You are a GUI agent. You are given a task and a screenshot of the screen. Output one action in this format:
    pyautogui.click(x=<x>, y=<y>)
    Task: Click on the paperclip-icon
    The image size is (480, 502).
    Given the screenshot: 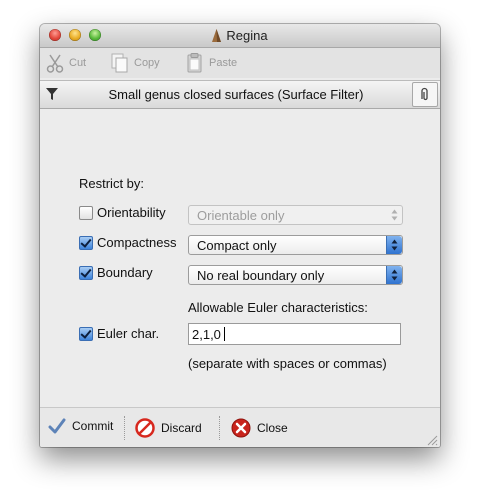 What is the action you would take?
    pyautogui.click(x=424, y=94)
    